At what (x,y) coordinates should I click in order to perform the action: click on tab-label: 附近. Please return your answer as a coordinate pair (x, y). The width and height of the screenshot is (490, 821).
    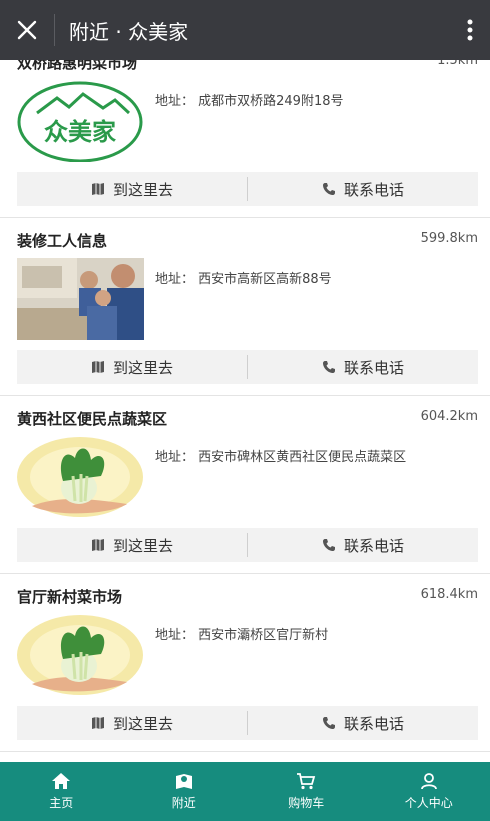
    Looking at the image, I should click on (183, 803).